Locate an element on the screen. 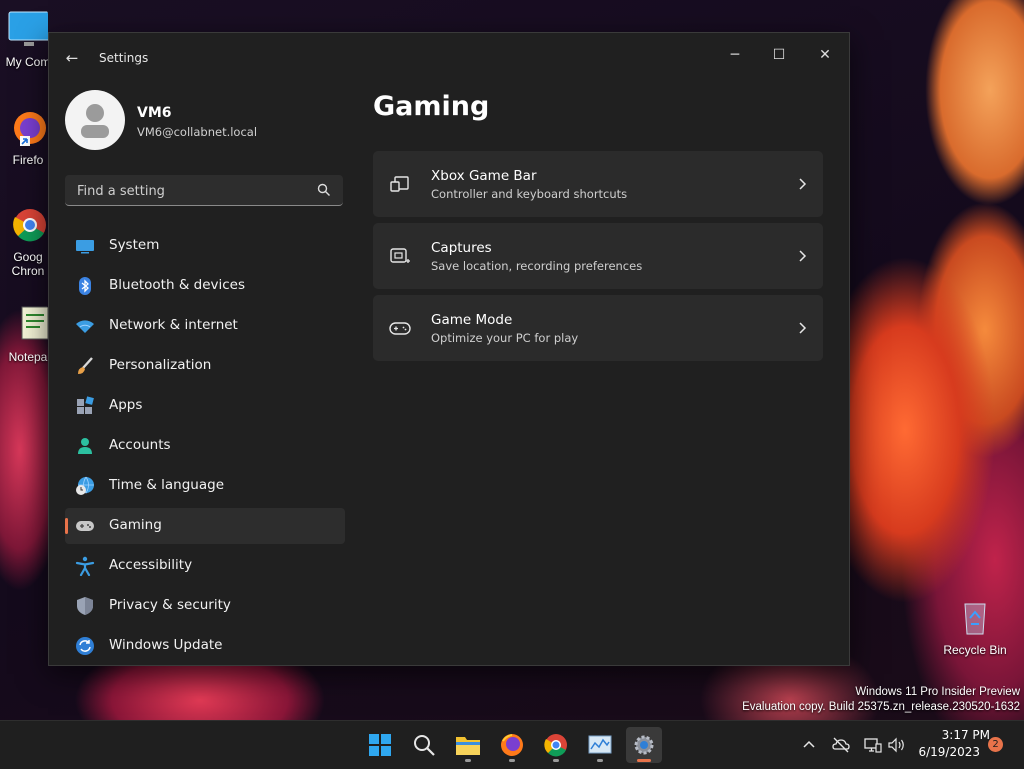 The width and height of the screenshot is (1024, 769). network-icon is located at coordinates (873, 745).